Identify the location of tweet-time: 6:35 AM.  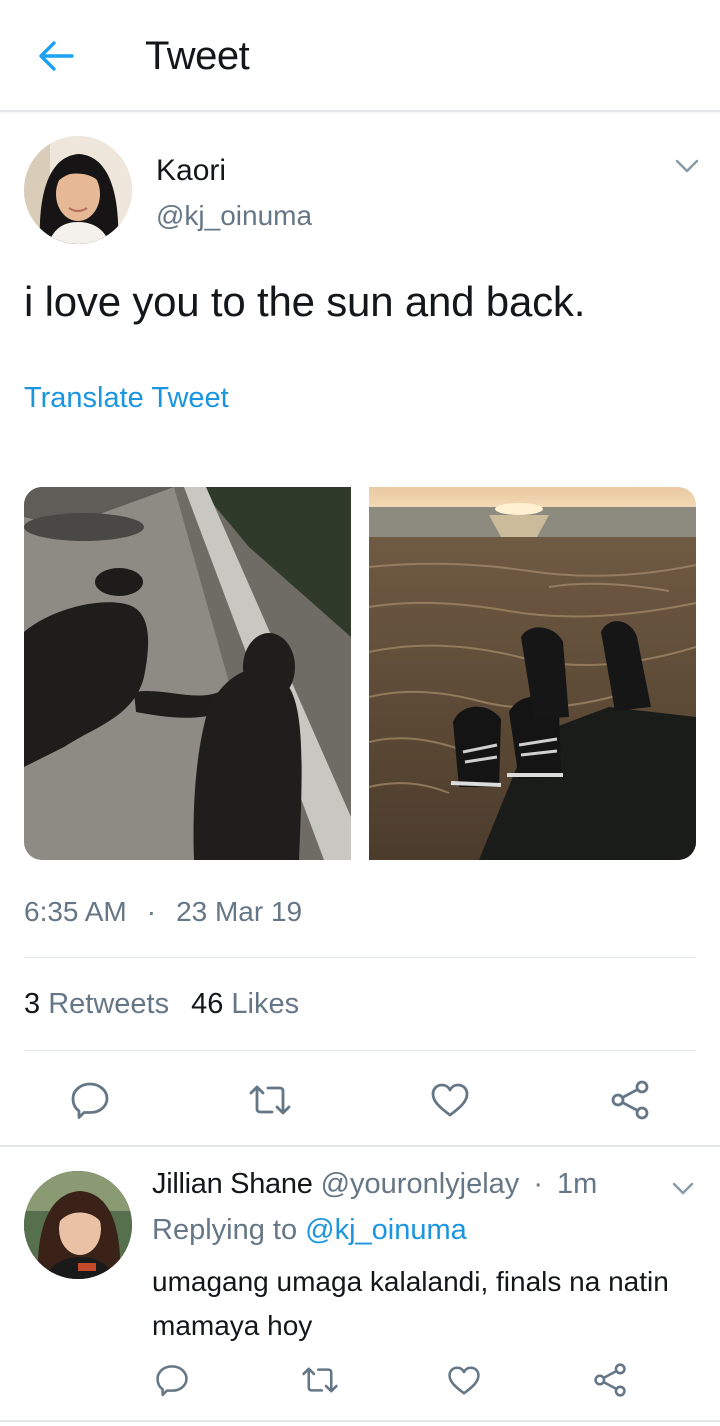
(75, 911).